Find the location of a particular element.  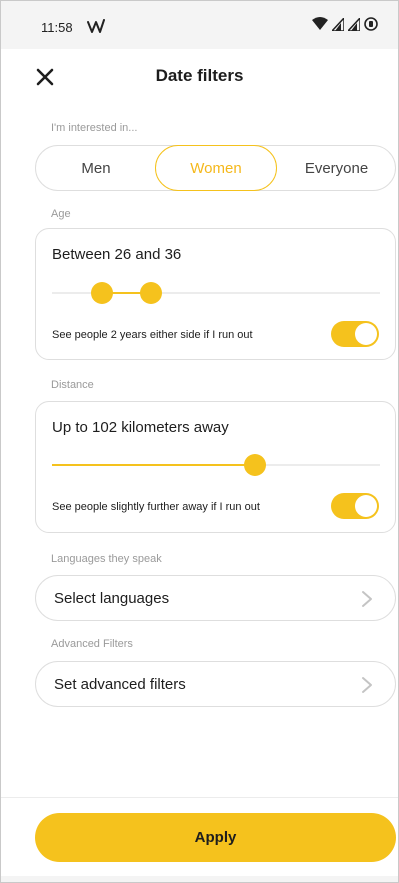

footer-divider is located at coordinates (199, 797).